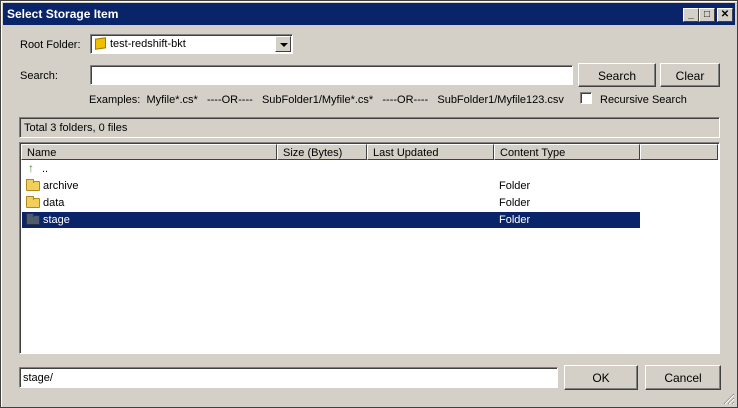 This screenshot has height=408, width=738. I want to click on window-title: Select Storage Item, so click(63, 14).